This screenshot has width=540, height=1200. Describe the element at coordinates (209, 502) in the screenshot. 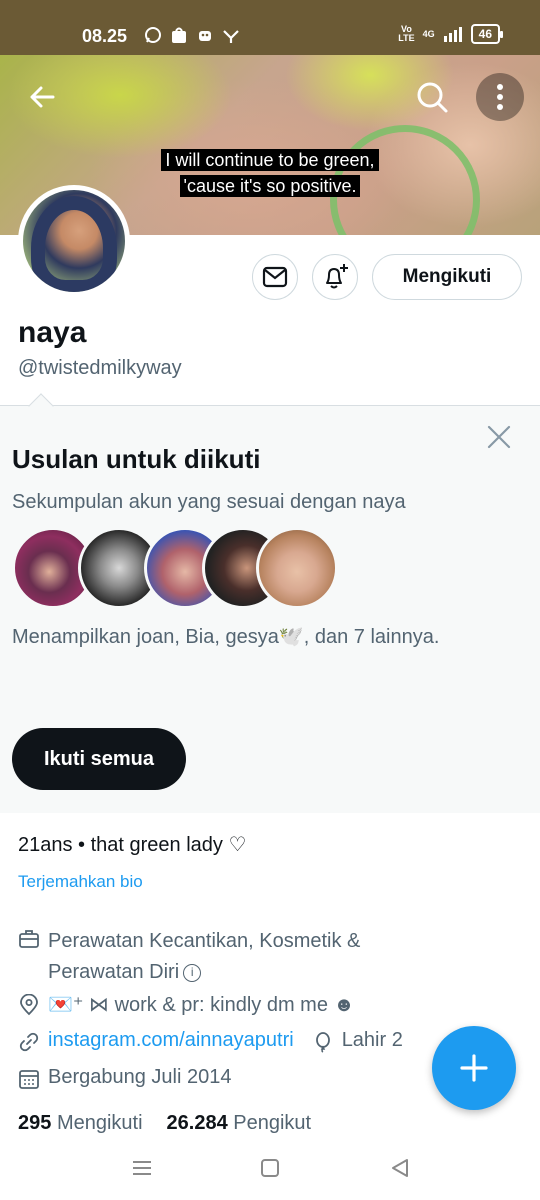

I see `suggestions-subtitle: Sekumpulan akun yang sesuai dengan naya` at that location.